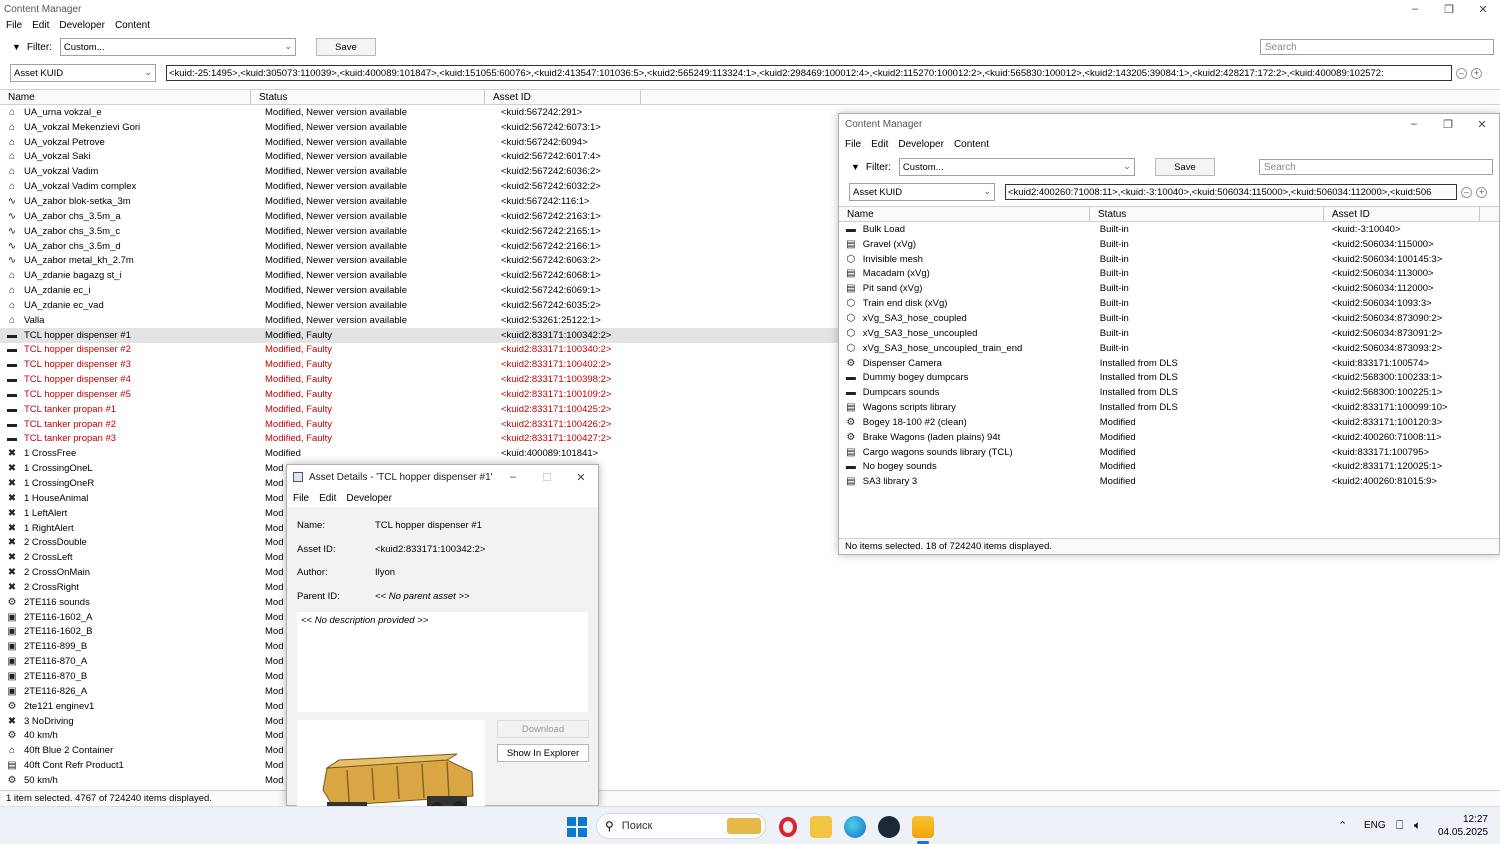 The height and width of the screenshot is (844, 1500). What do you see at coordinates (821, 827) in the screenshot?
I see `file-explorer-icon` at bounding box center [821, 827].